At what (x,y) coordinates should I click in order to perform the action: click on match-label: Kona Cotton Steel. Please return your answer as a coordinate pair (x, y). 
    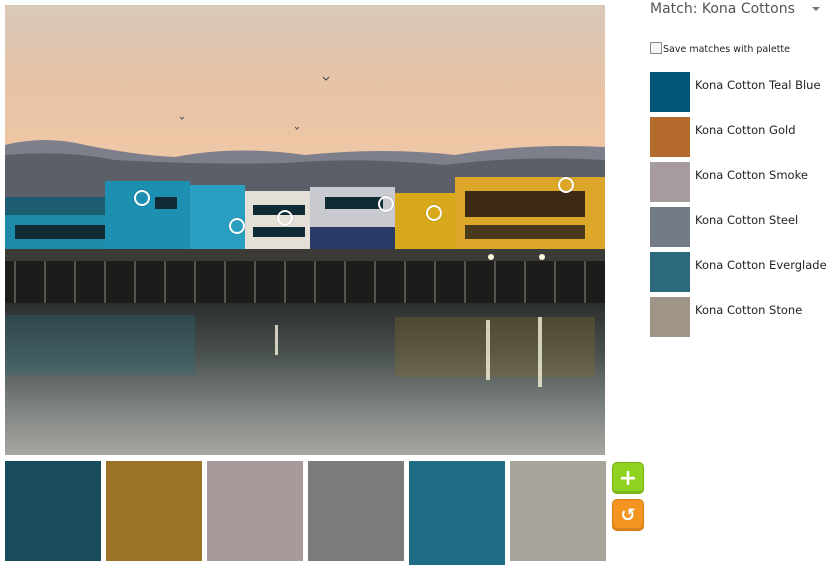
    Looking at the image, I should click on (747, 220).